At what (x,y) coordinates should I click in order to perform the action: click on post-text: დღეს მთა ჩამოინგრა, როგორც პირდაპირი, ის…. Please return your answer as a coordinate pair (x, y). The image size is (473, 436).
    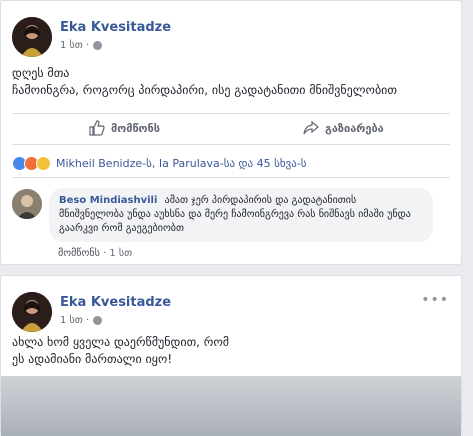
    Looking at the image, I should click on (232, 82).